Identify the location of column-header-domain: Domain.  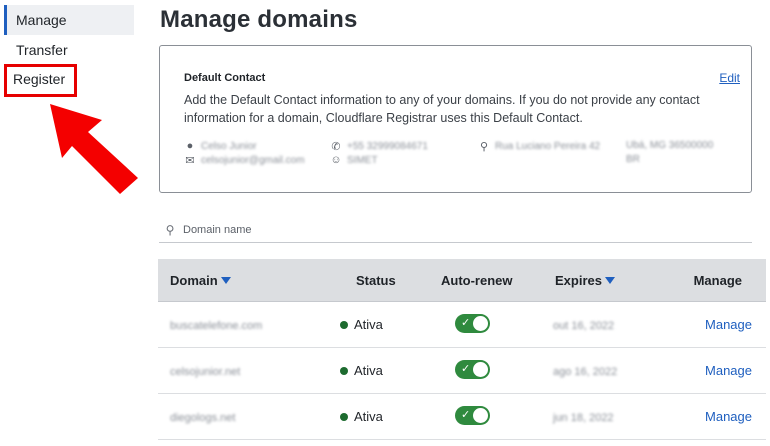
(243, 280).